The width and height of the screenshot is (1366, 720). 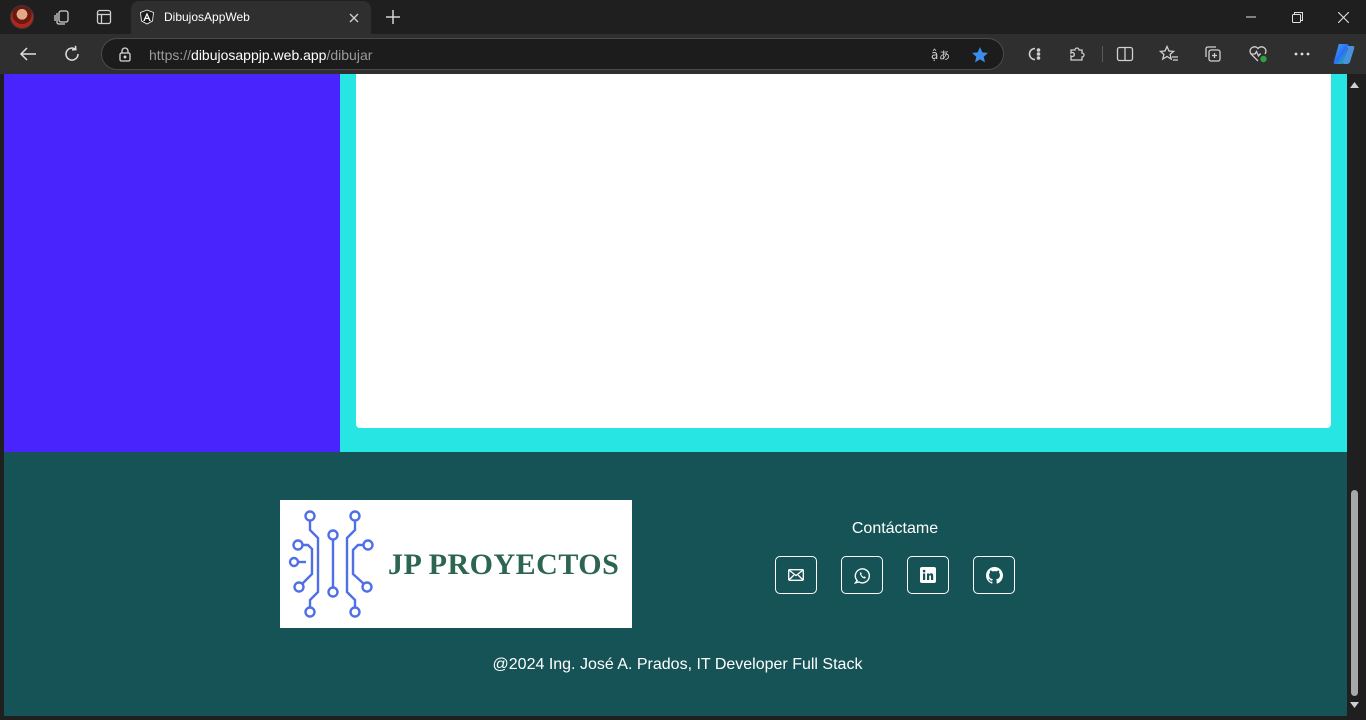 I want to click on read-aloud-icon: ậあ, so click(x=940, y=55).